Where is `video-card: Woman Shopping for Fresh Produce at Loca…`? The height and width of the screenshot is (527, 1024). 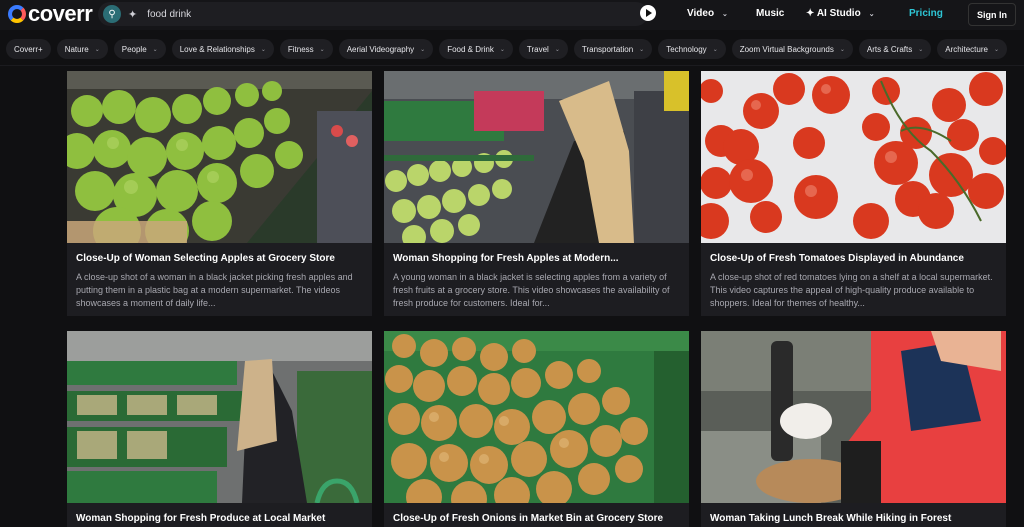
video-card: Woman Shopping for Fresh Produce at Loca… is located at coordinates (219, 429).